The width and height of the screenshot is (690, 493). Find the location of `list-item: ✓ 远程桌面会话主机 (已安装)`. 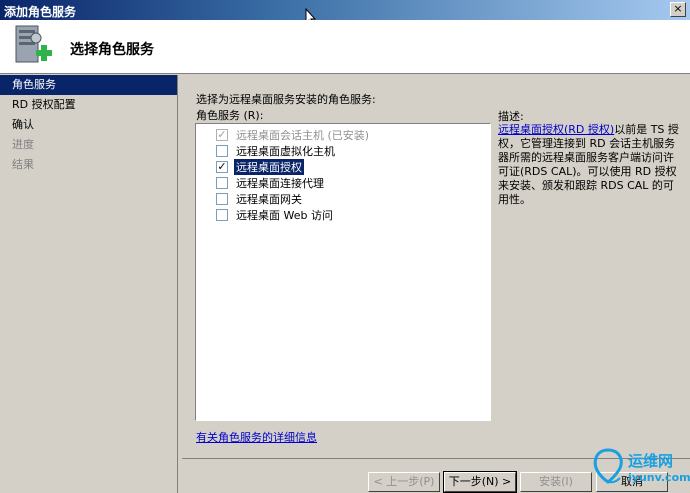

list-item: ✓ 远程桌面会话主机 (已安装) is located at coordinates (353, 135).